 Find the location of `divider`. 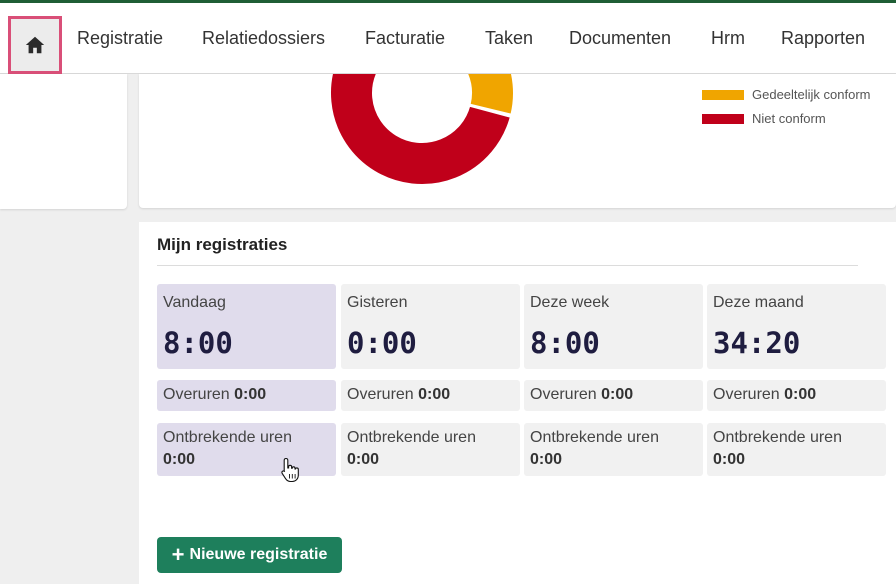

divider is located at coordinates (507, 265).